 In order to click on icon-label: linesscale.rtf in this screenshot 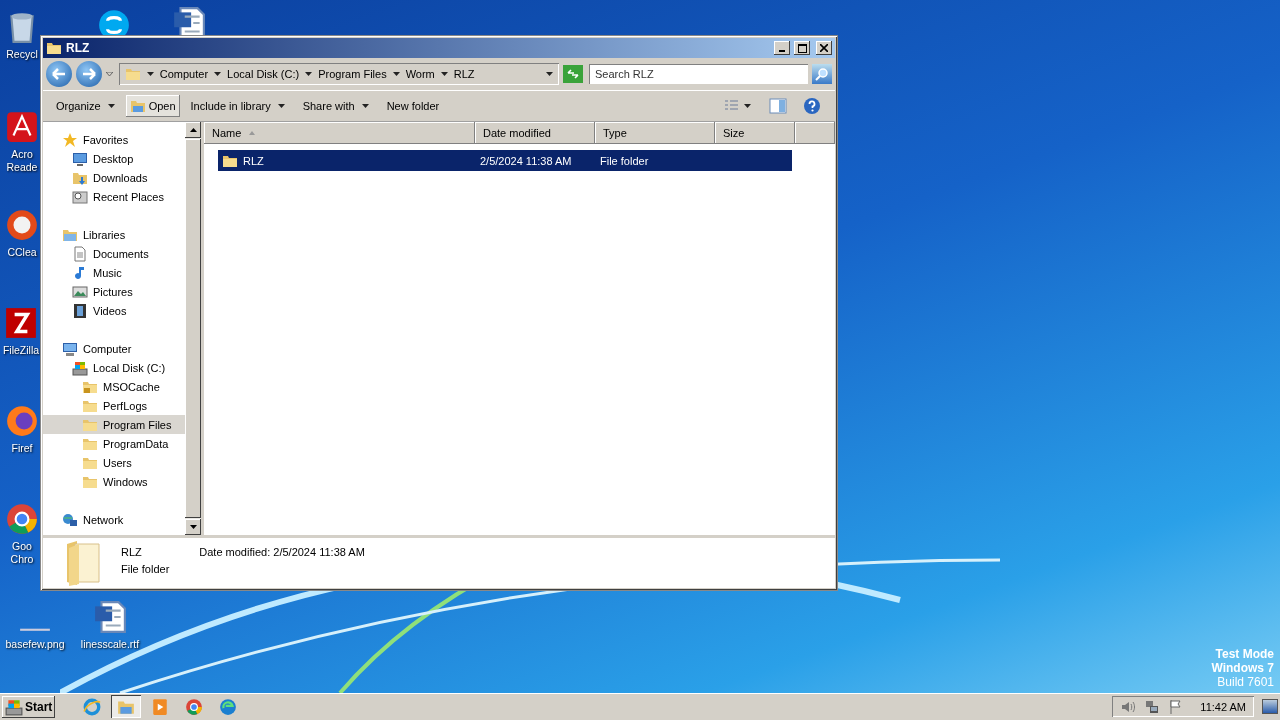, I will do `click(110, 644)`.